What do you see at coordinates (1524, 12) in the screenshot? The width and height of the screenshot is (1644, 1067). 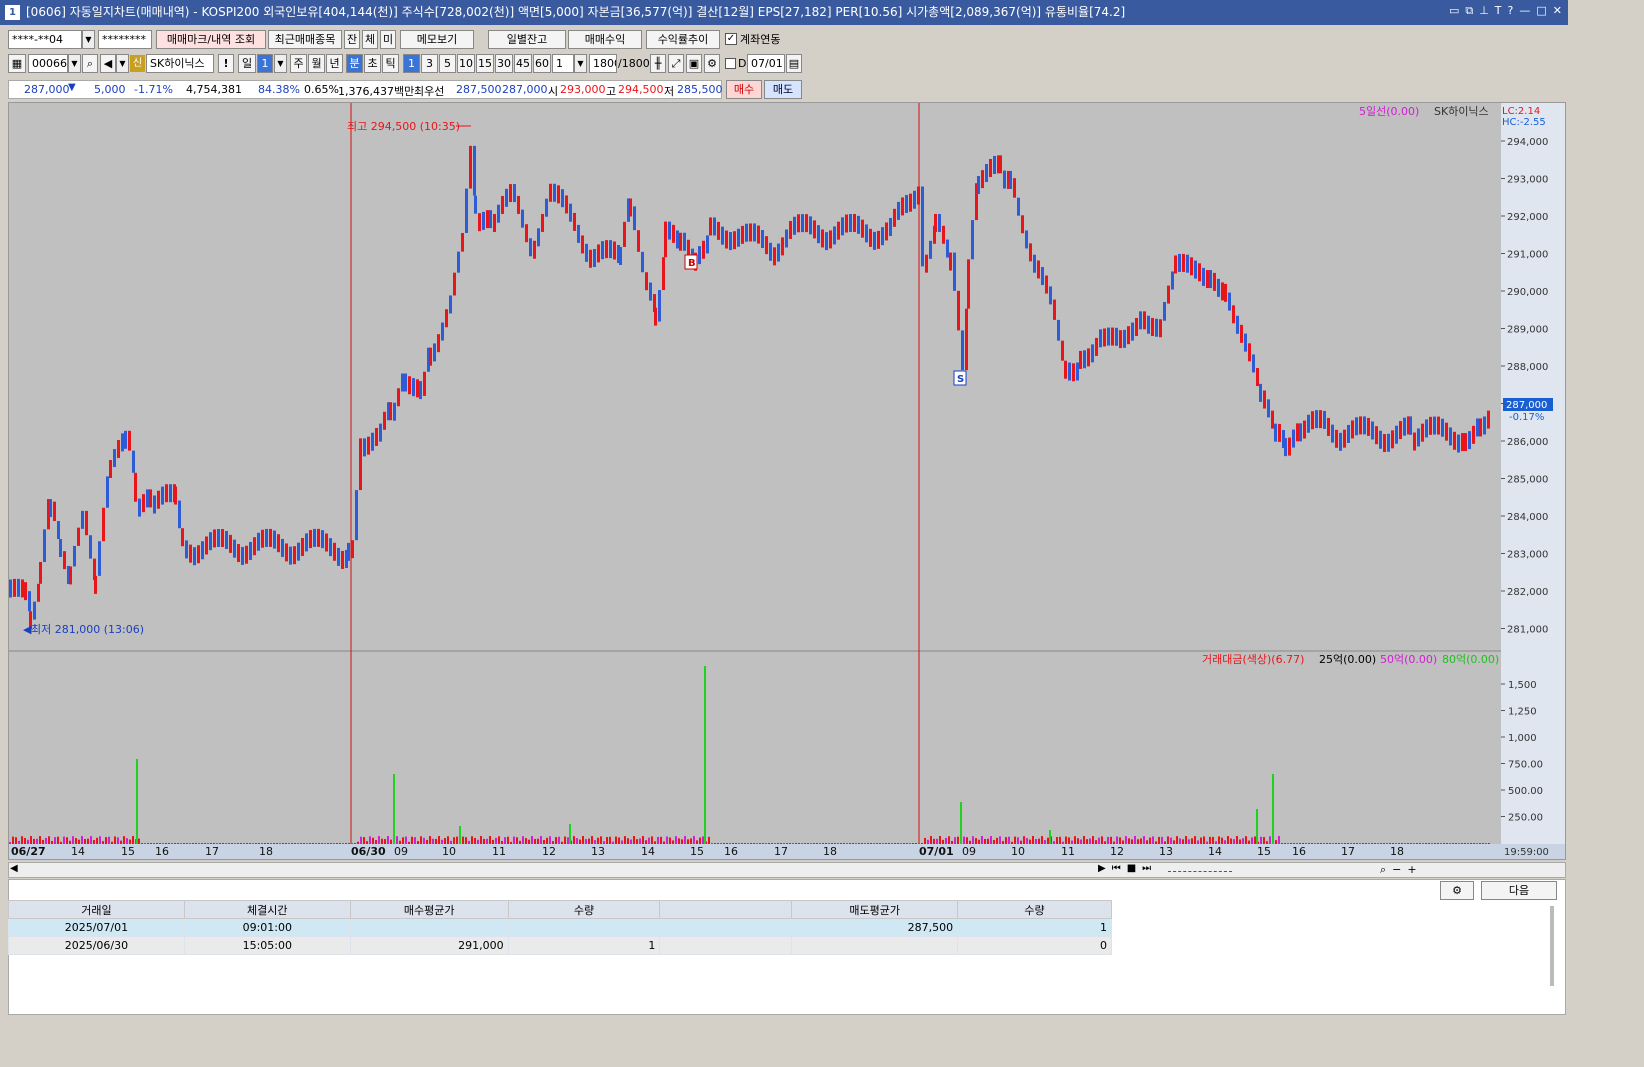 I see `minimize-icon: —` at bounding box center [1524, 12].